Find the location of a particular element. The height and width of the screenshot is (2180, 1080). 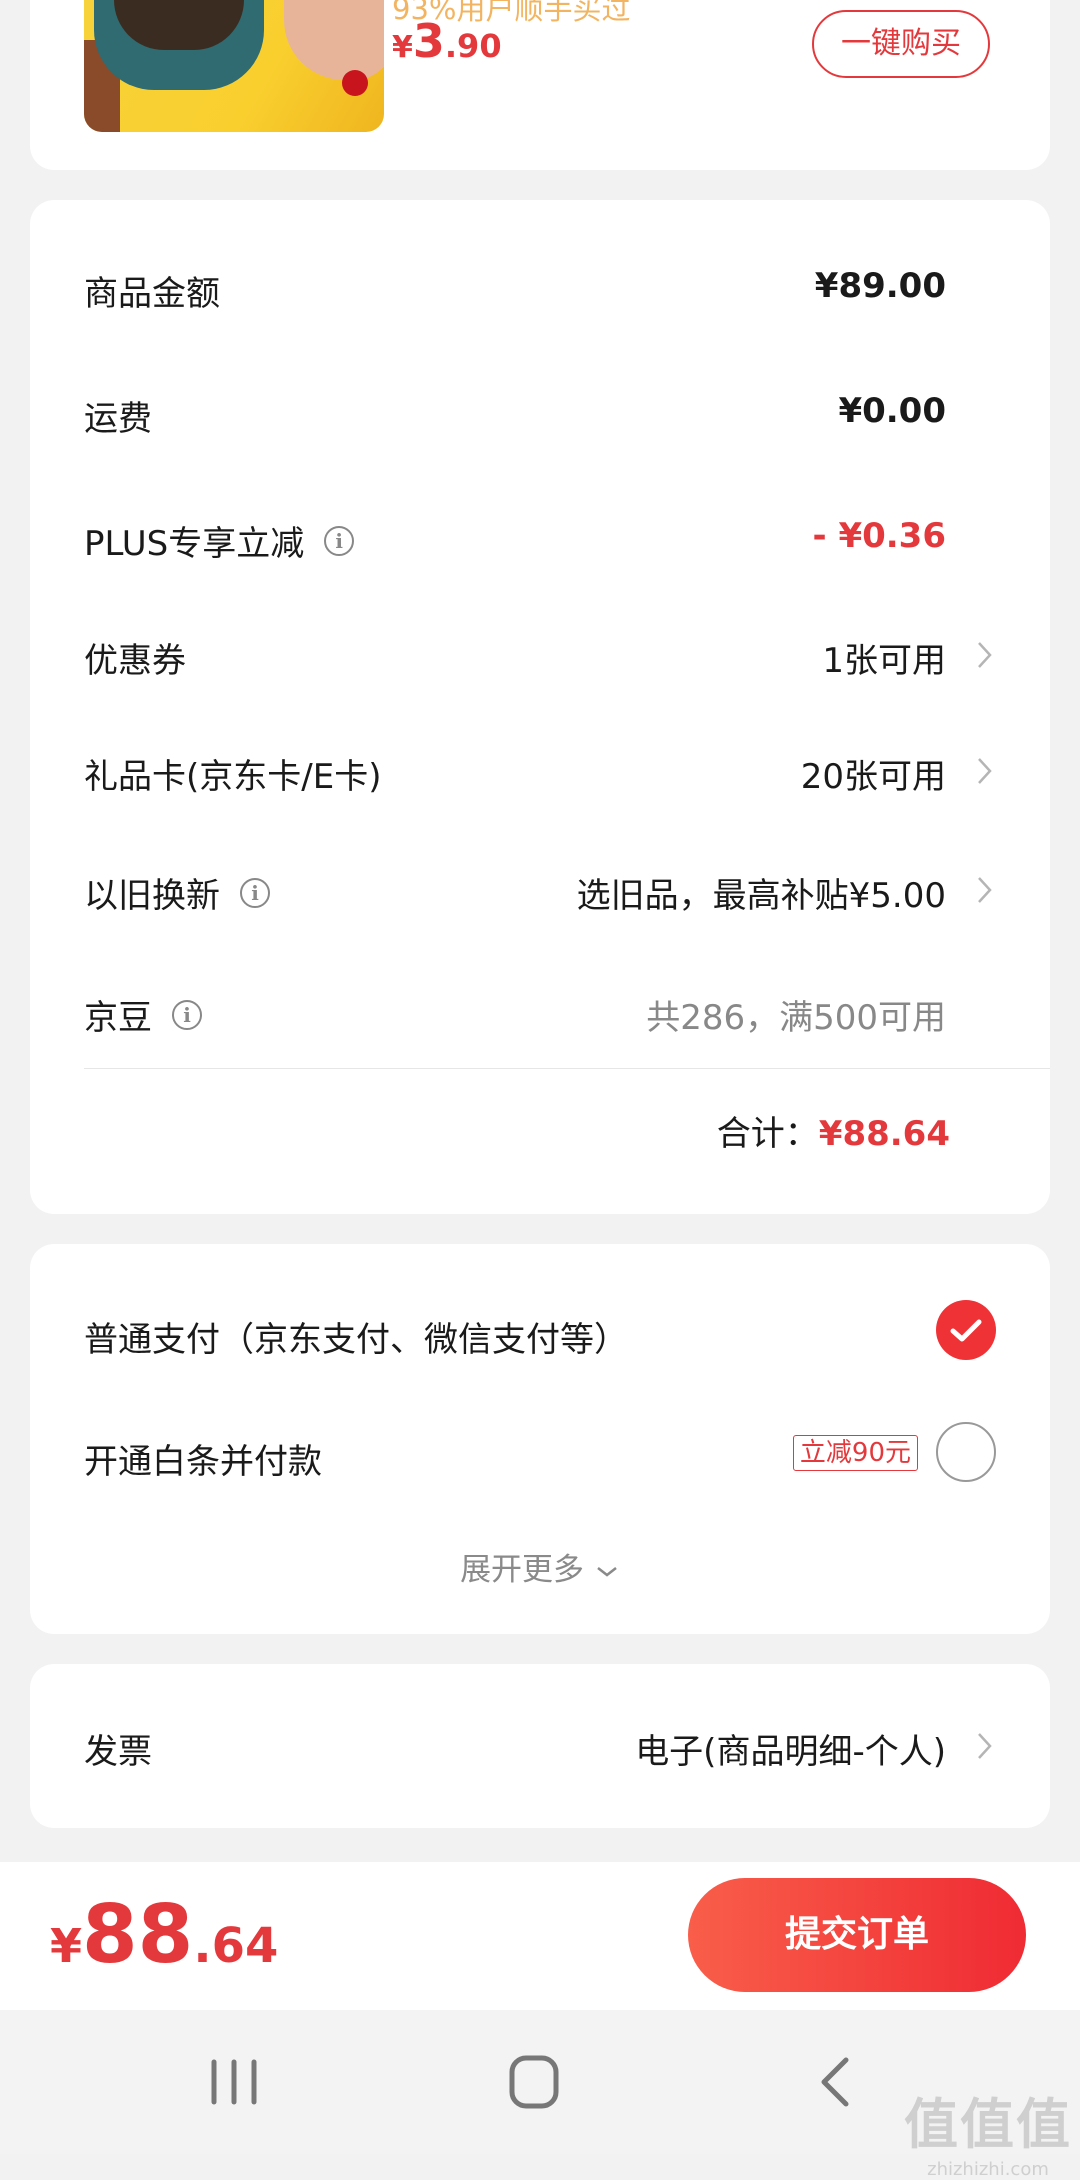

price-integer: 88 is located at coordinates (138, 1934).